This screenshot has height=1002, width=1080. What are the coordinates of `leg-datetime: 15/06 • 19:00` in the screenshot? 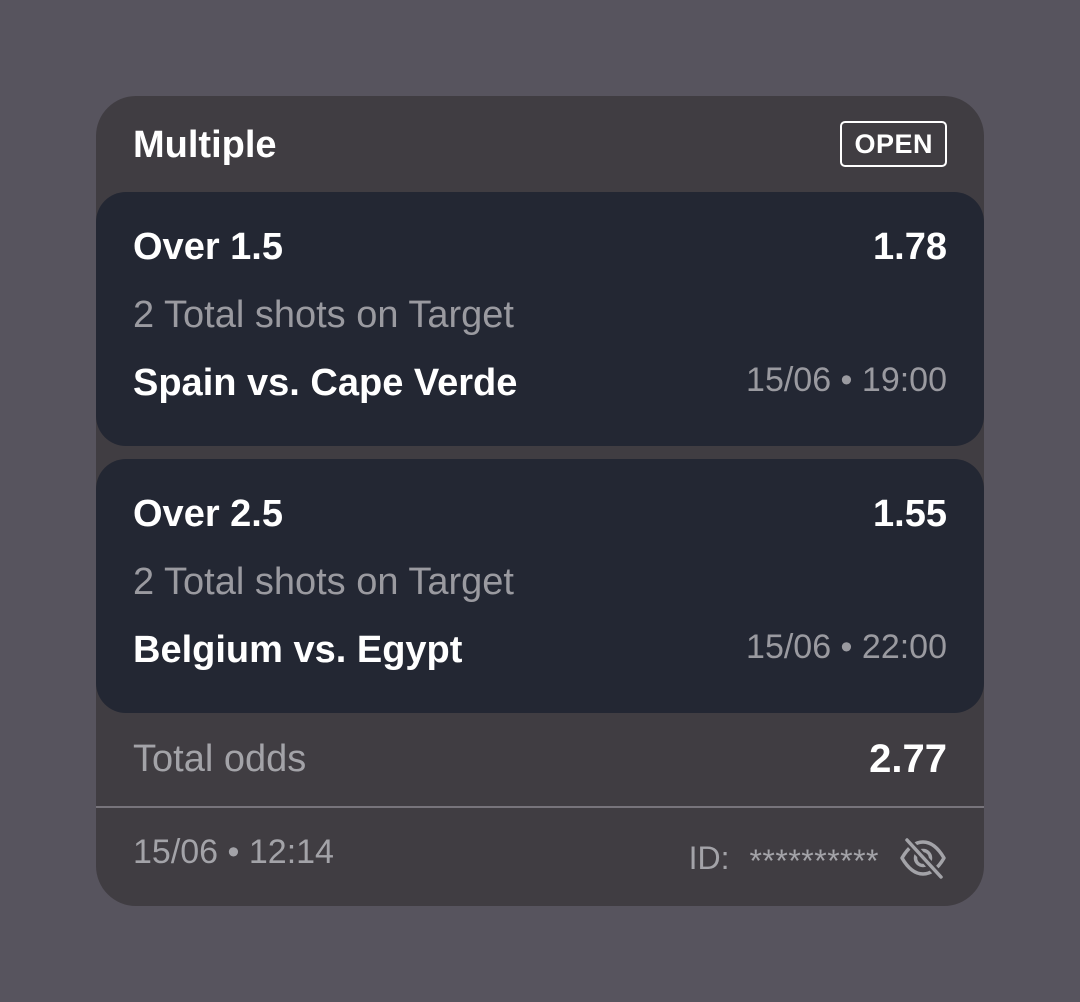 It's located at (846, 380).